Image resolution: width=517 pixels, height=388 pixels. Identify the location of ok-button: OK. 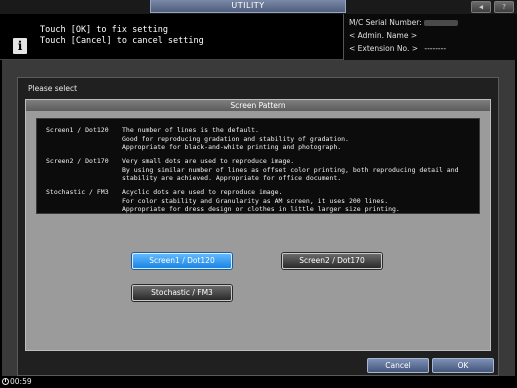
(463, 365).